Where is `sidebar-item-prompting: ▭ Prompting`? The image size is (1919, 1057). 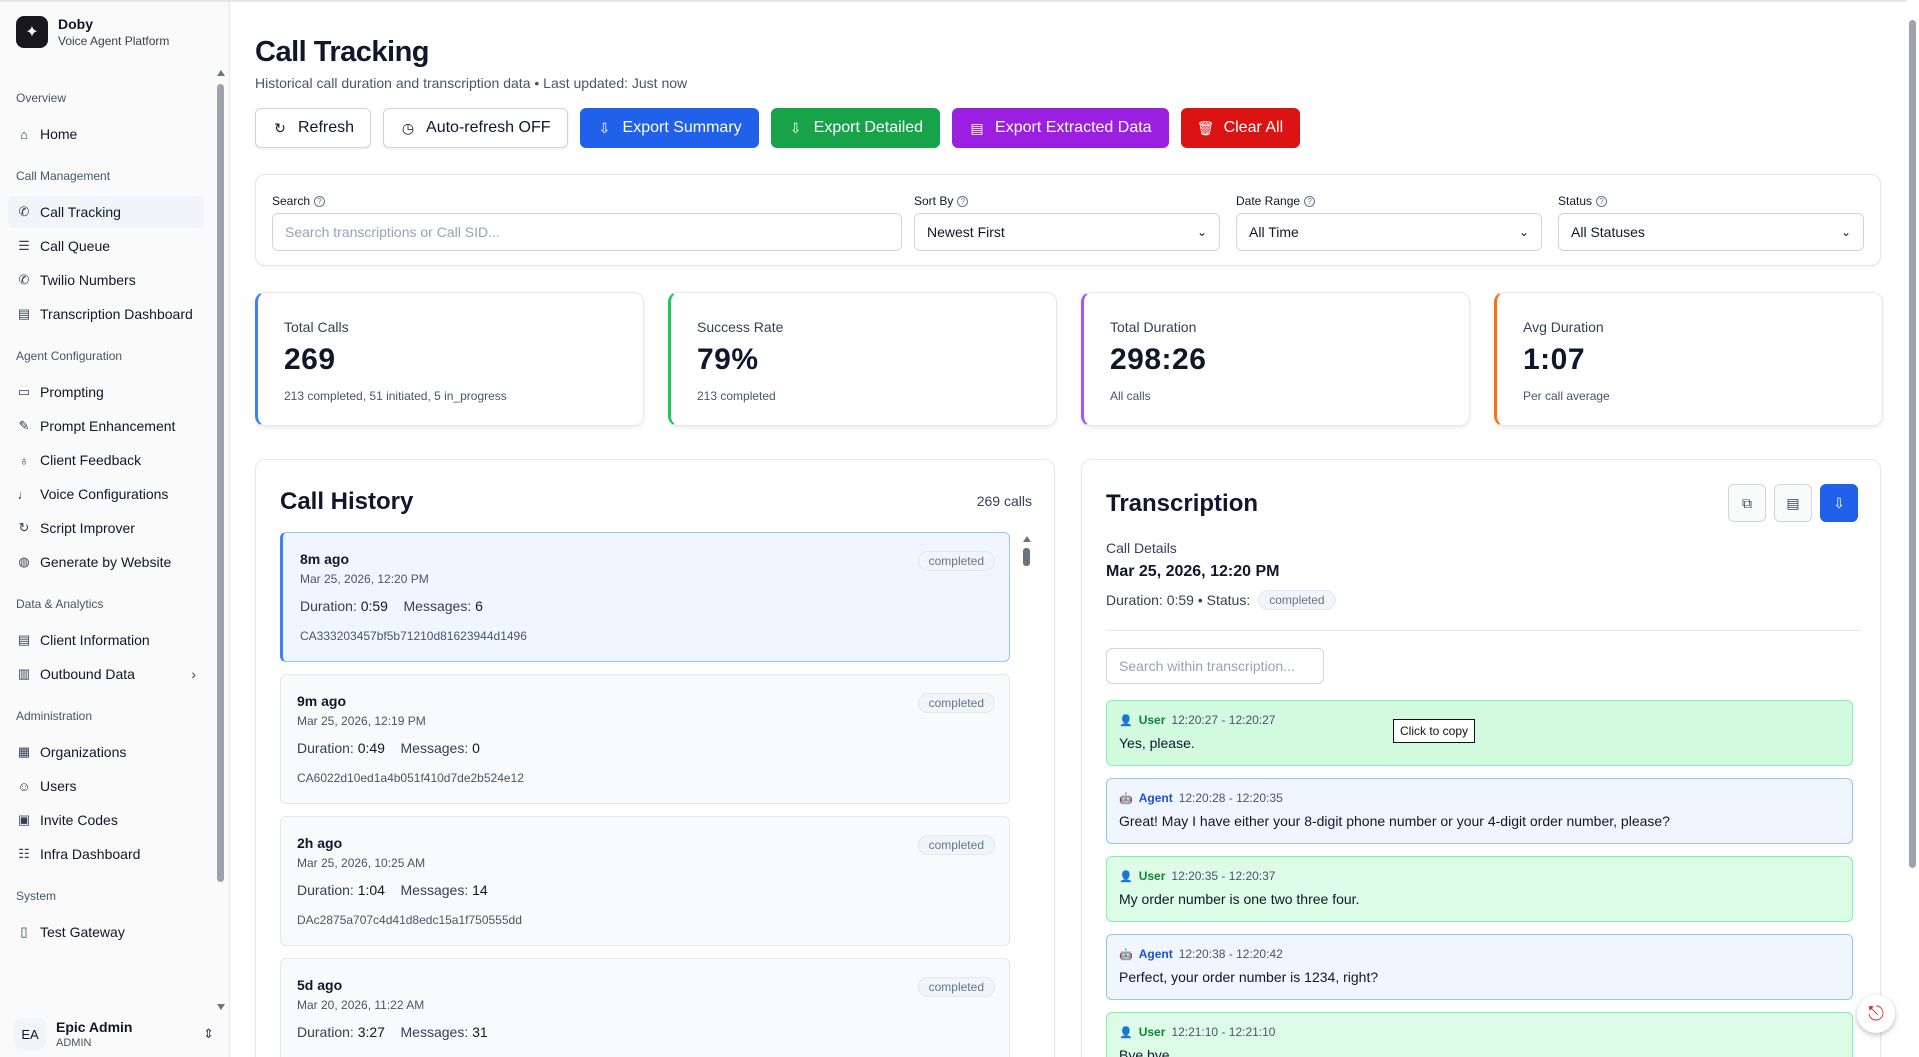 sidebar-item-prompting: ▭ Prompting is located at coordinates (106, 392).